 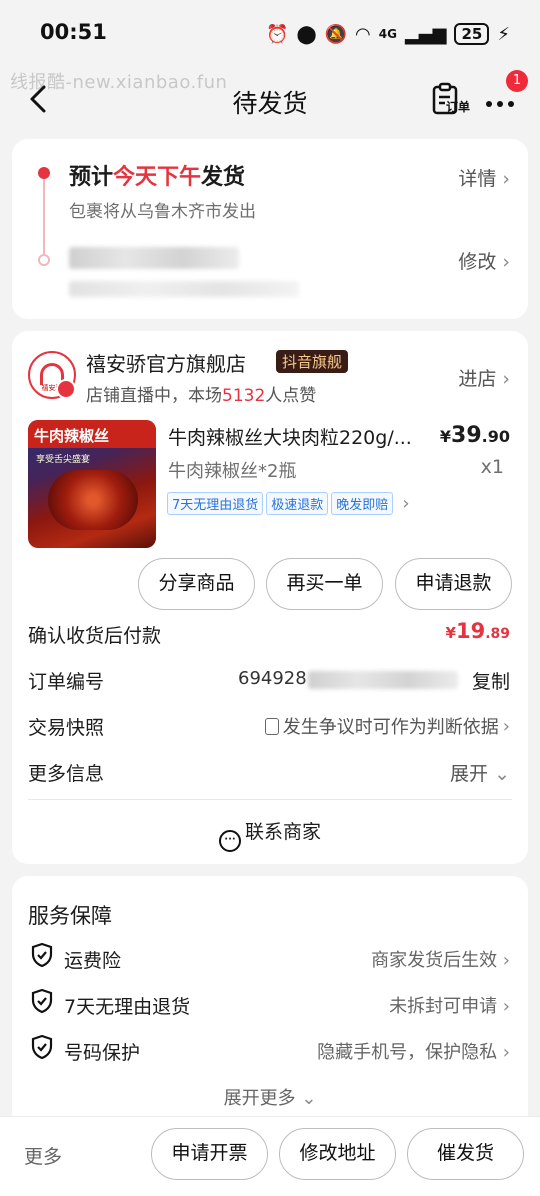 What do you see at coordinates (484, 377) in the screenshot?
I see `enter-shop-link: 进店 ›` at bounding box center [484, 377].